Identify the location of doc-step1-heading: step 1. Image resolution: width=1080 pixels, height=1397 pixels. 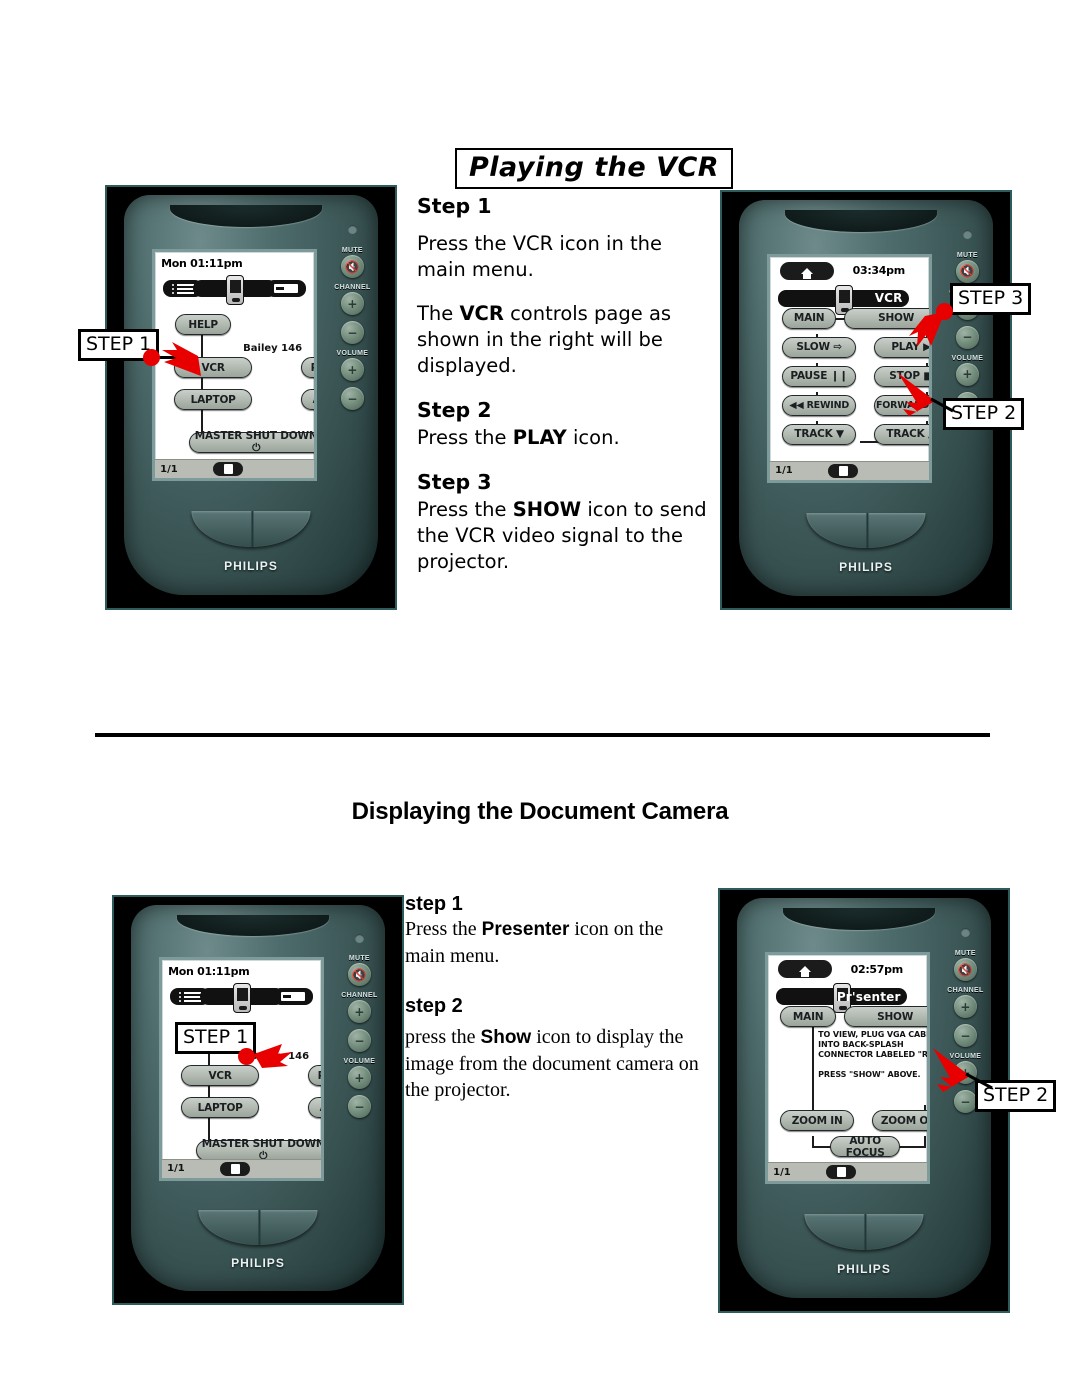
(434, 904).